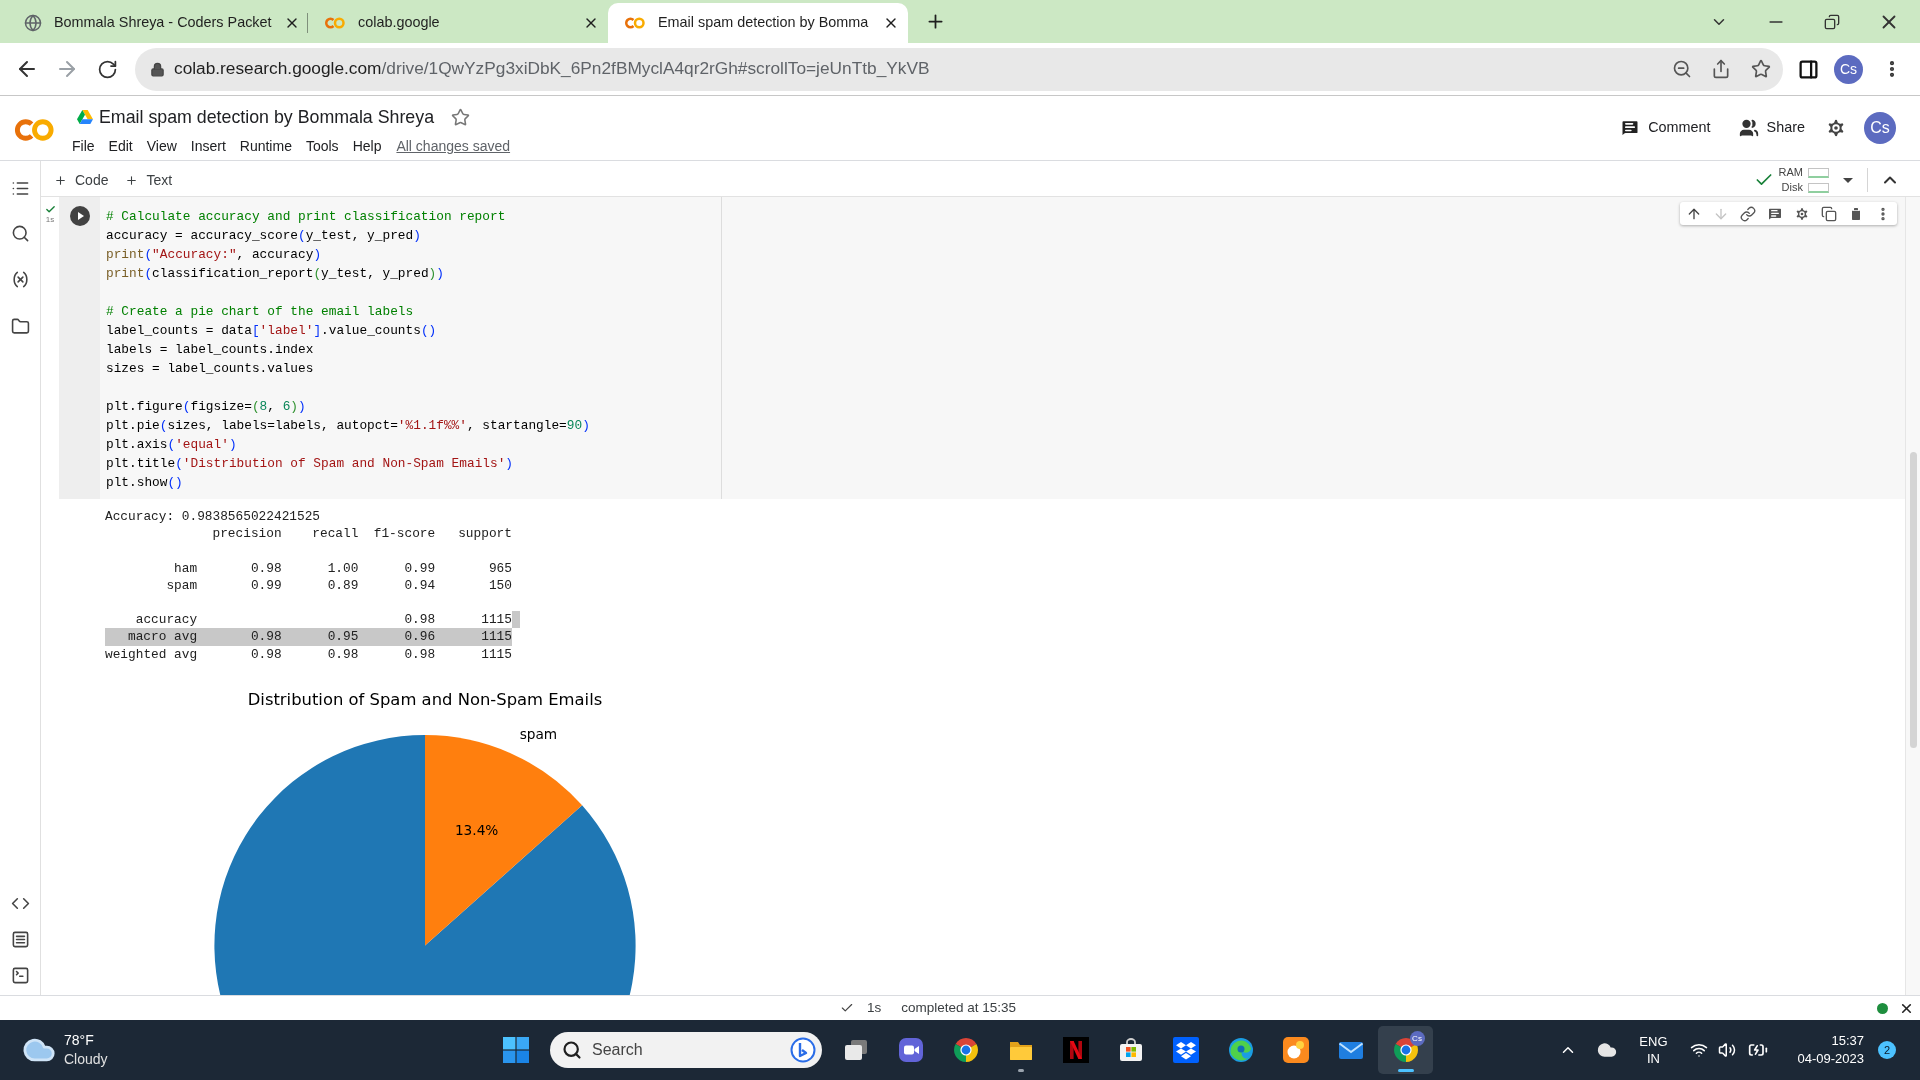  I want to click on play-icon, so click(79, 216).